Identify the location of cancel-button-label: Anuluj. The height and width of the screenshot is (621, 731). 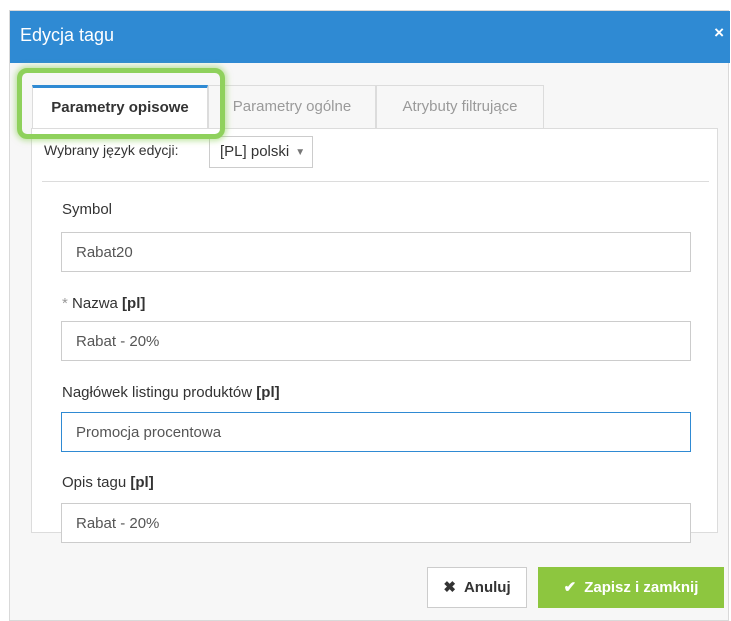
(487, 587).